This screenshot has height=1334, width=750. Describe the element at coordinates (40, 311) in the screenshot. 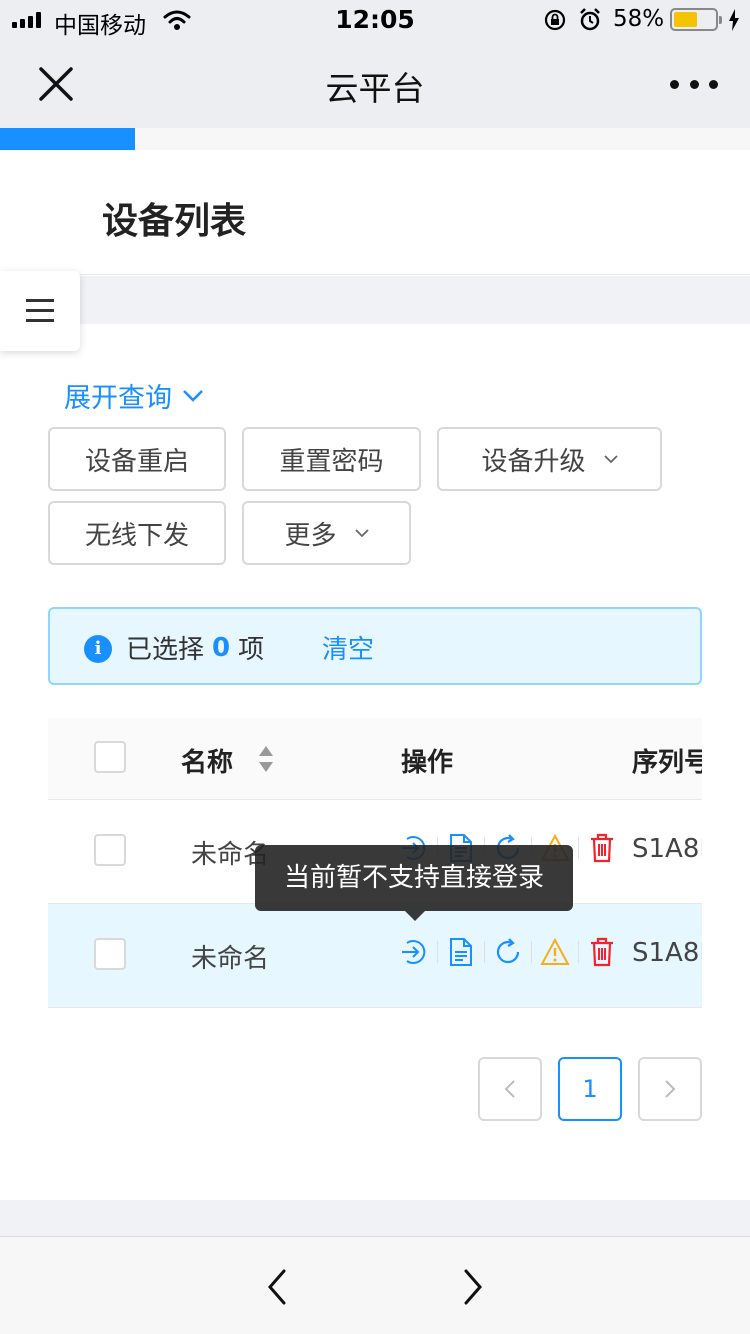

I see `menu-toggle-button` at that location.